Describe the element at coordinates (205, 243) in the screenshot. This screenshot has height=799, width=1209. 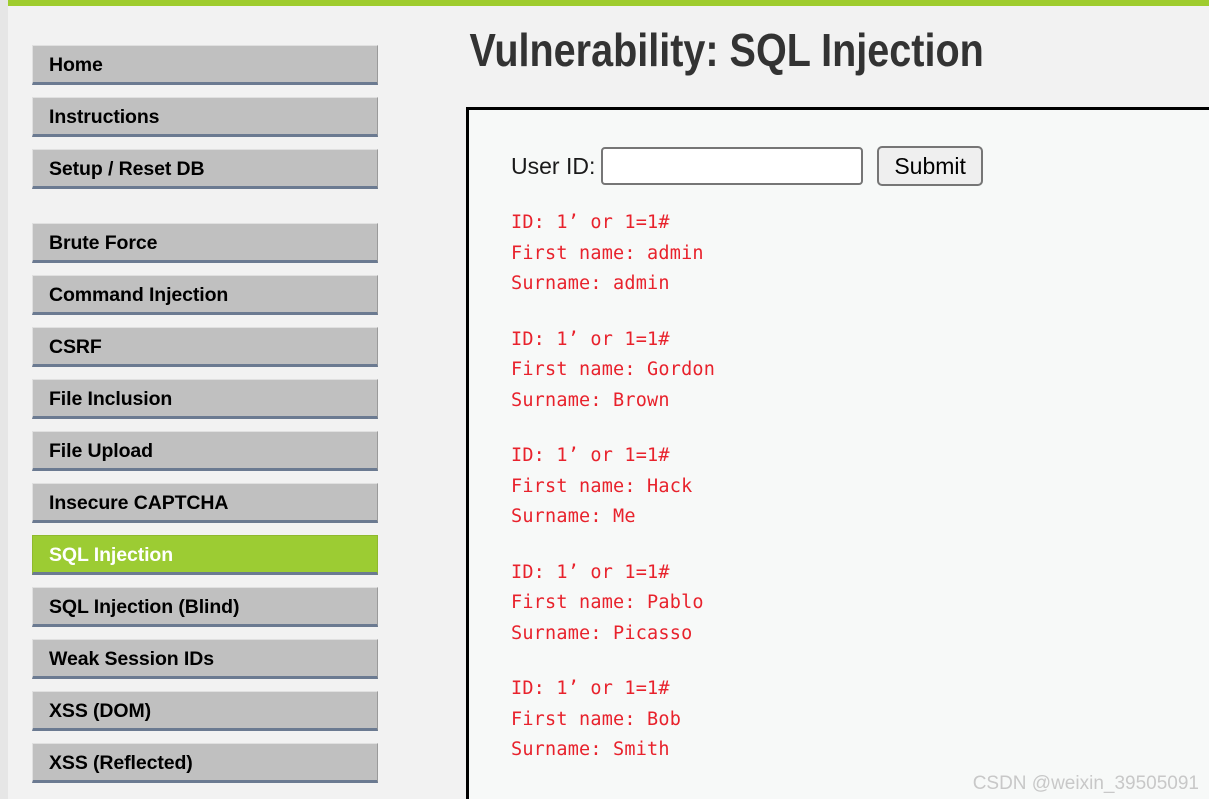
I see `sidebar-item-brute-force: Brute Force` at that location.